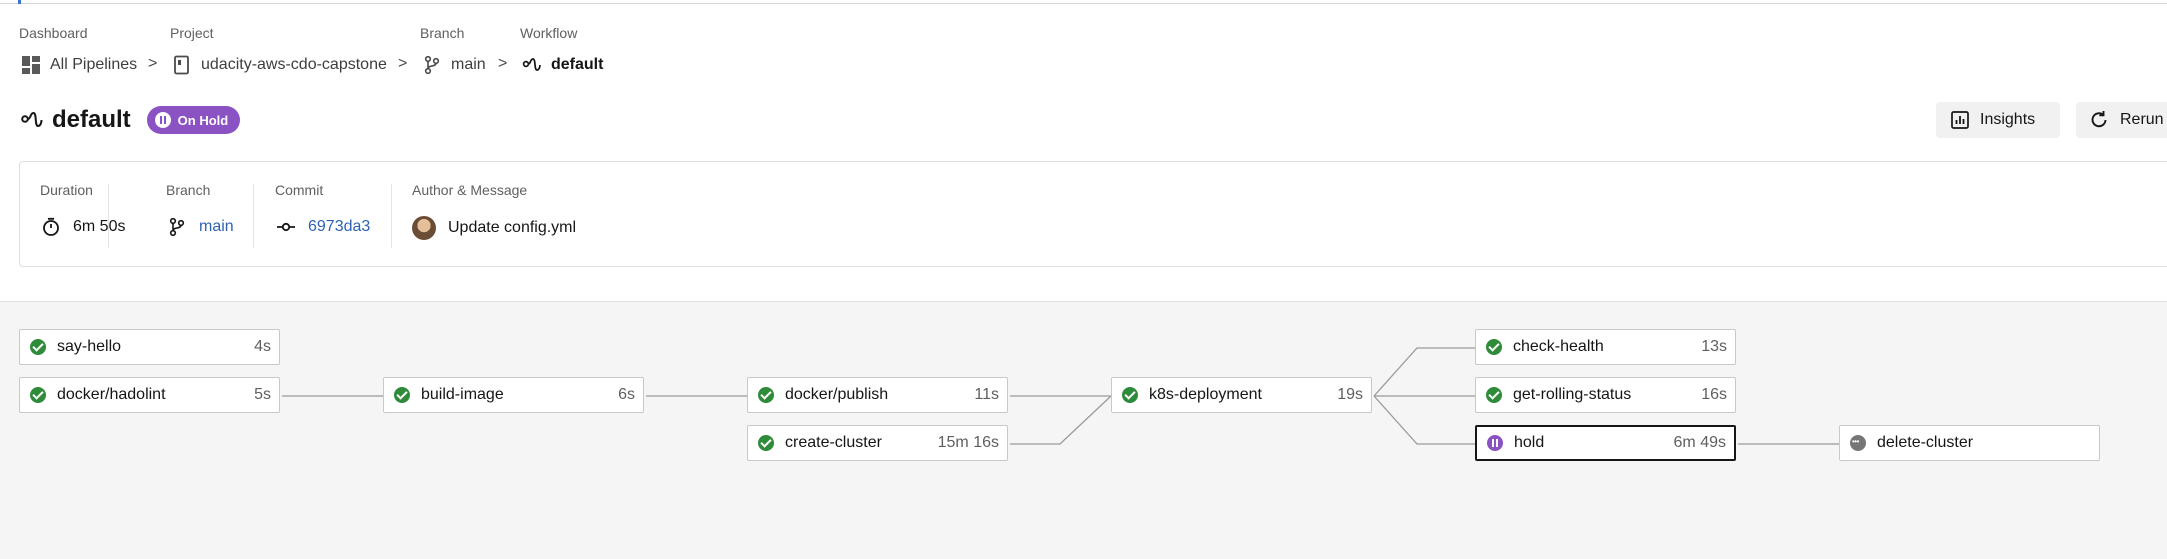  I want to click on breadcrumb-dashboard: All Pipelines, so click(78, 65).